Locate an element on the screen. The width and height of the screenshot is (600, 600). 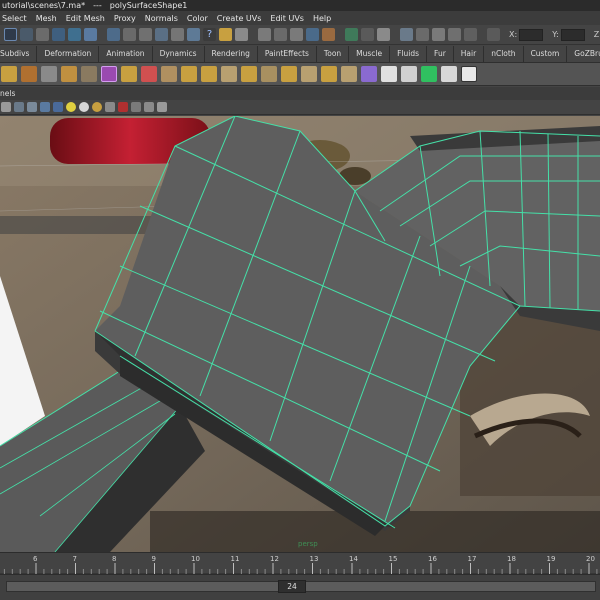
hypershade-icon is located at coordinates (454, 34).